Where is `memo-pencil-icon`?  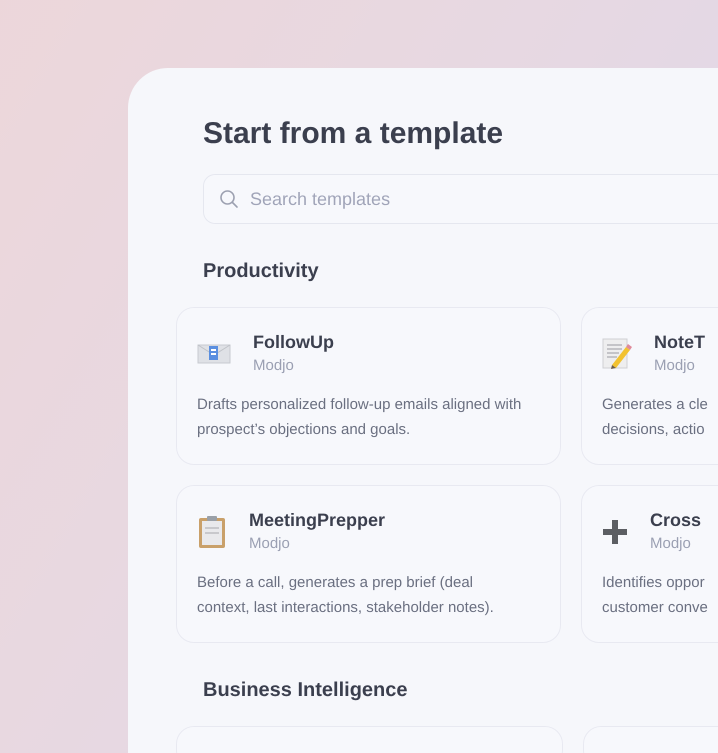
memo-pencil-icon is located at coordinates (617, 354).